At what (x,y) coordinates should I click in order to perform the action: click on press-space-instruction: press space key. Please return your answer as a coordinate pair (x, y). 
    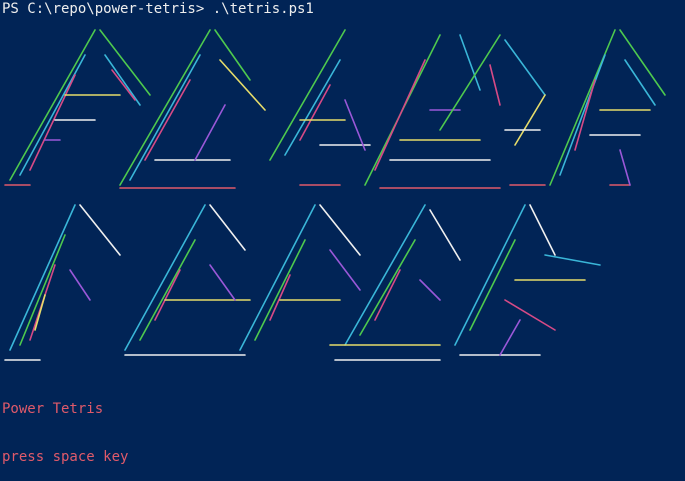
    Looking at the image, I should click on (65, 457).